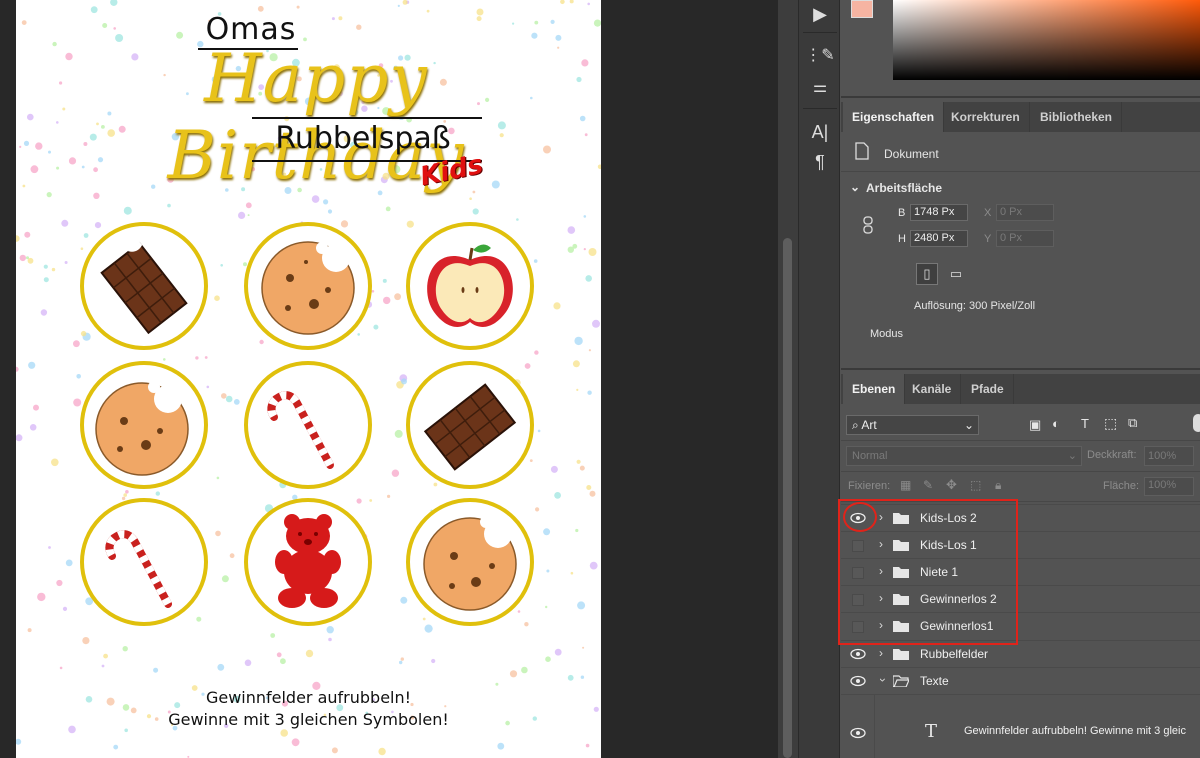 The image size is (1200, 758). What do you see at coordinates (1025, 212) in the screenshot?
I see `x-input: 0 Px` at bounding box center [1025, 212].